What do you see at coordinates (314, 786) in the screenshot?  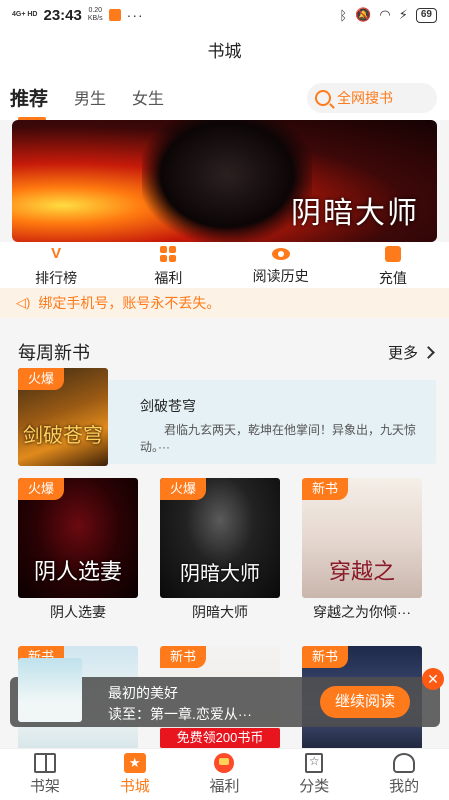 I see `tab-label: 分类` at bounding box center [314, 786].